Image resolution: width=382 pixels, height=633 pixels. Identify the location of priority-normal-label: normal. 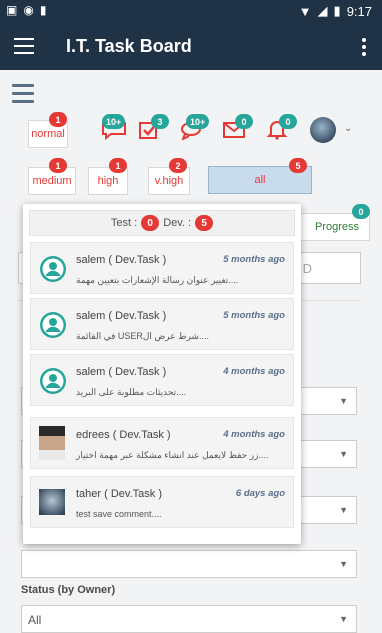
(48, 134).